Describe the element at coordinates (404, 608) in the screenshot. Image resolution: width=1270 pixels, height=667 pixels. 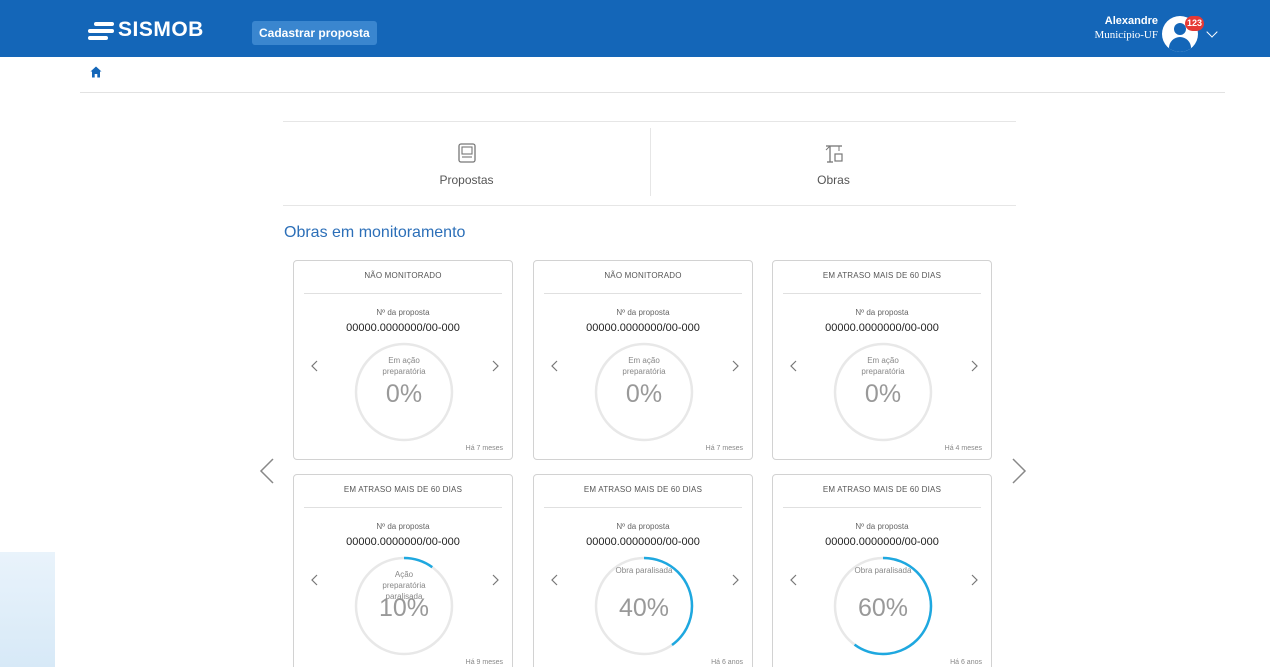
I see `progress-percent: 10%` at that location.